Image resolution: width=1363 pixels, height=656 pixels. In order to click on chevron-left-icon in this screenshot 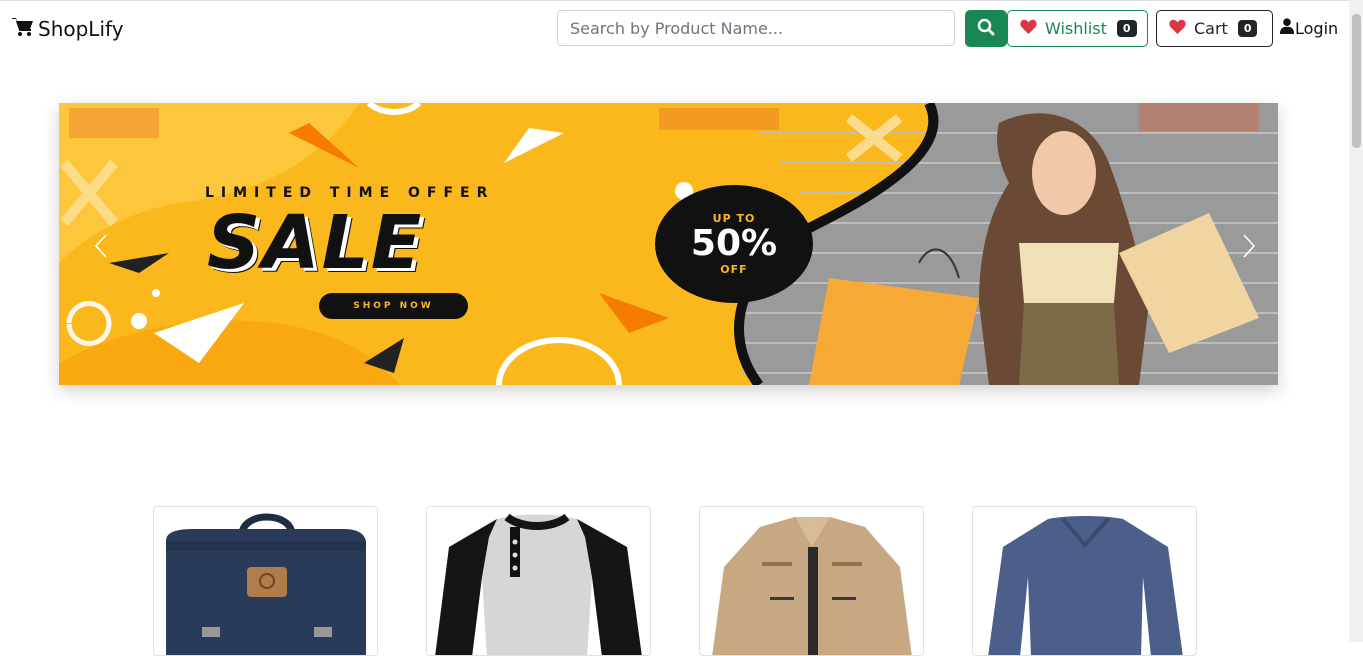, I will do `click(101, 248)`.